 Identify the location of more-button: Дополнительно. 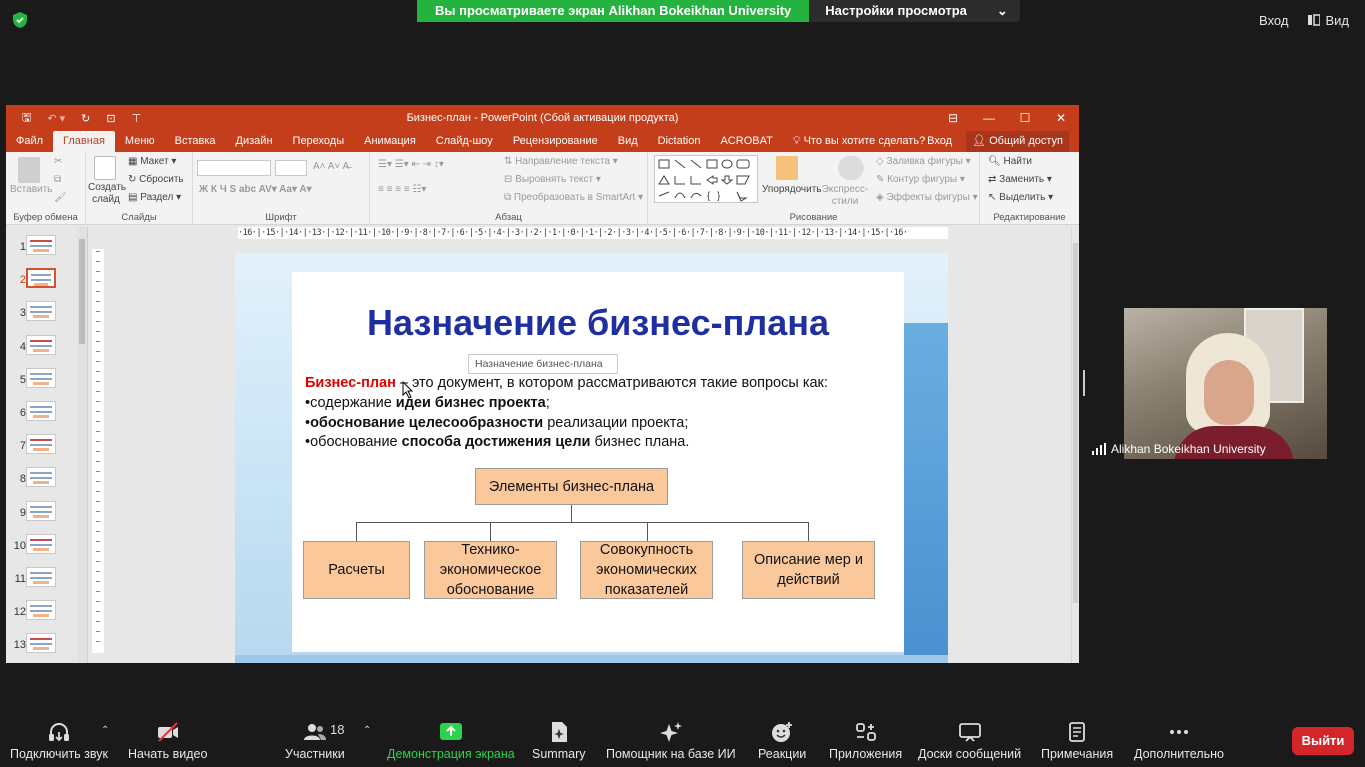
(1179, 741).